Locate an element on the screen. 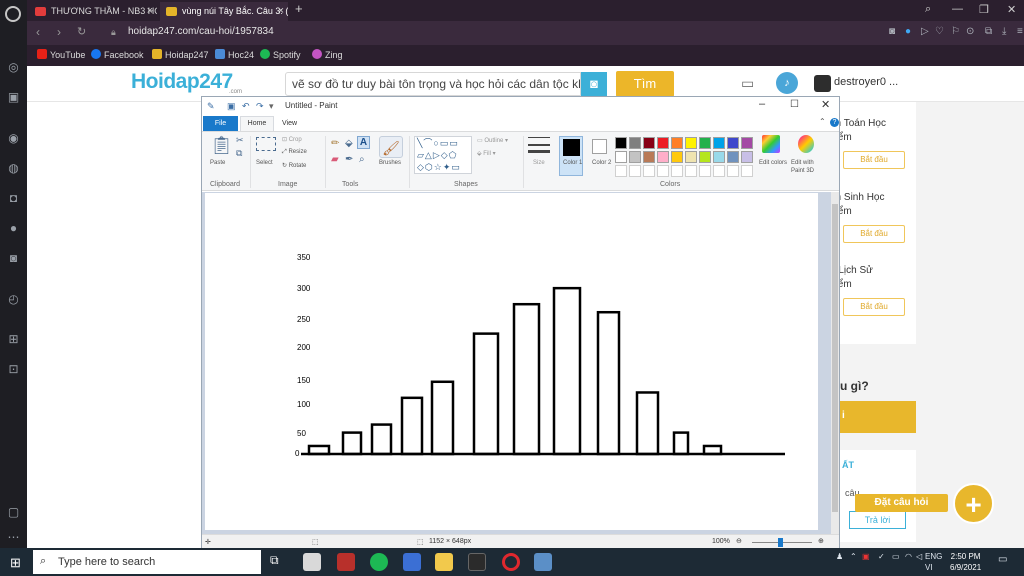  browser-tab-active: vùng núi Tây Bắc. Câu 3: (3 × is located at coordinates (224, 11).